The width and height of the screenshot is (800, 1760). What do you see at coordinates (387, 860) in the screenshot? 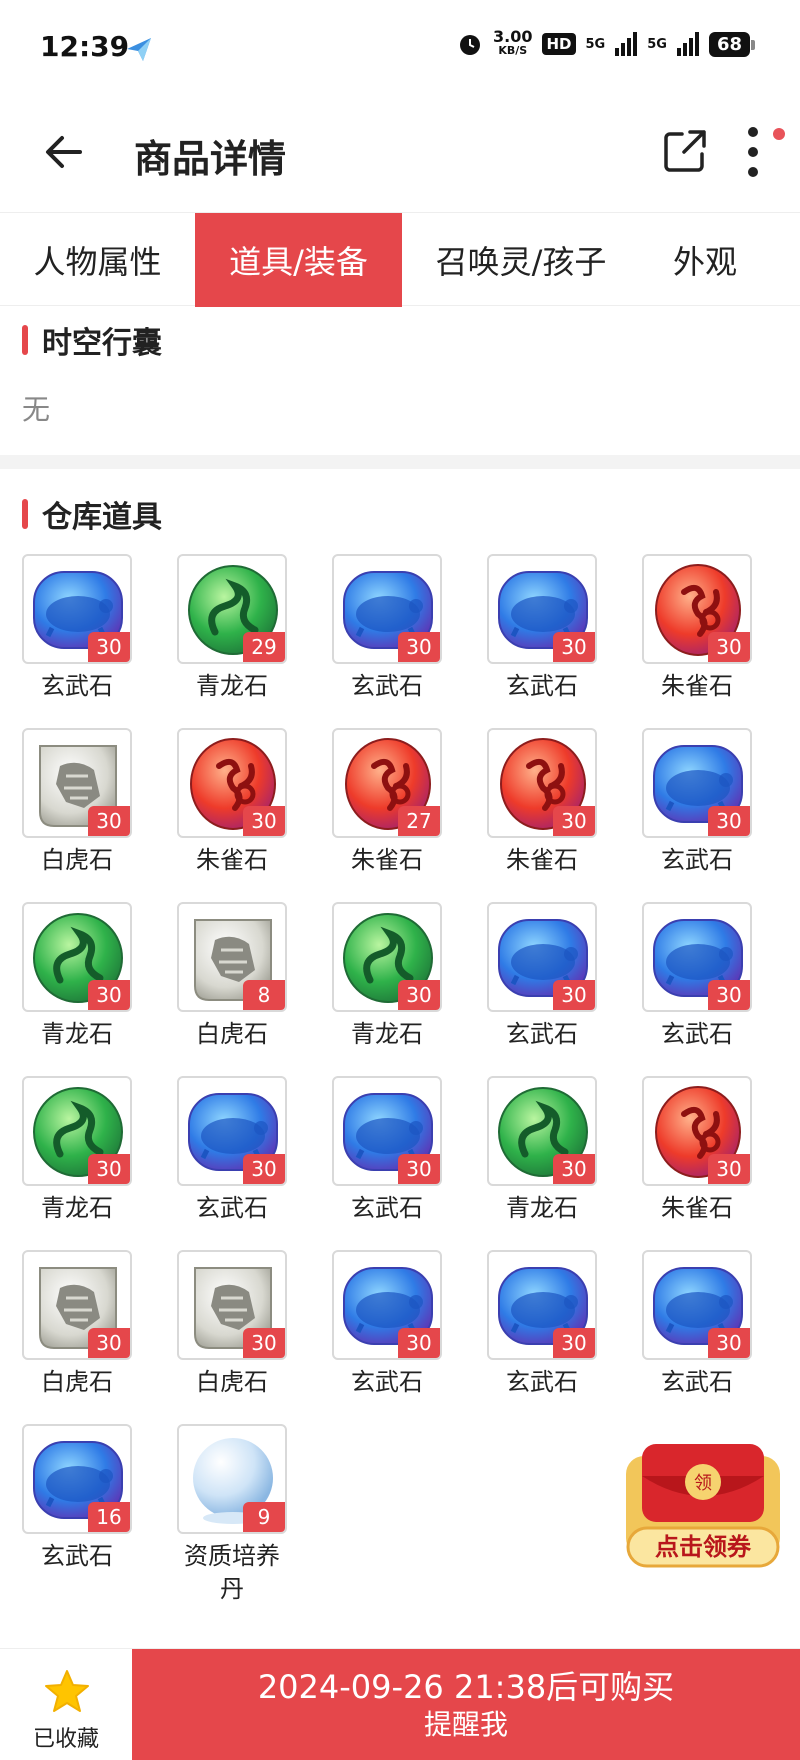
I see `item-name: 朱雀石` at bounding box center [387, 860].